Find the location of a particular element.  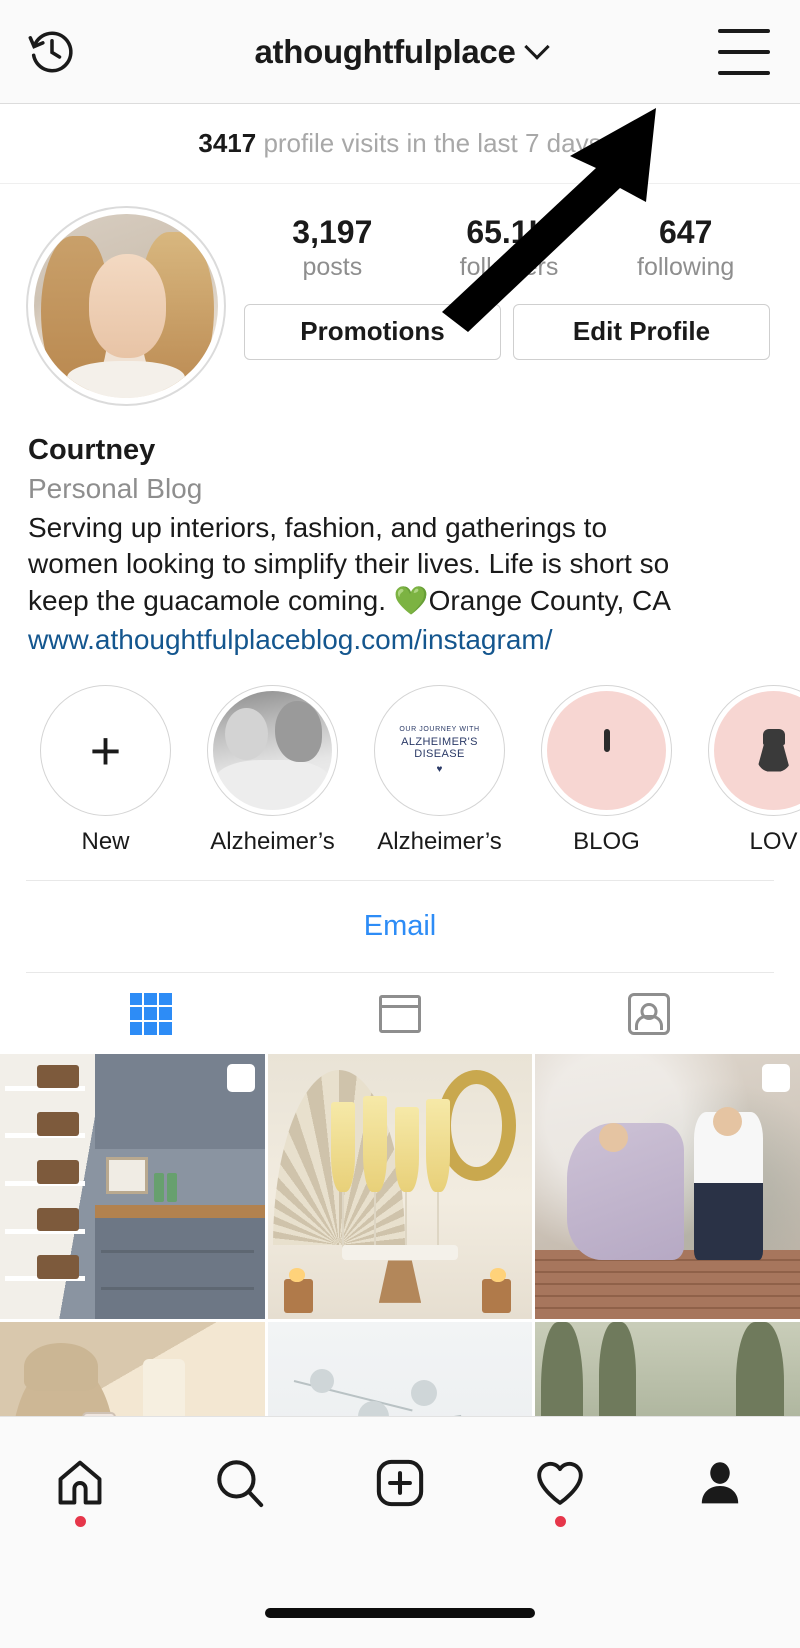

post-pantry is located at coordinates (132, 1186).